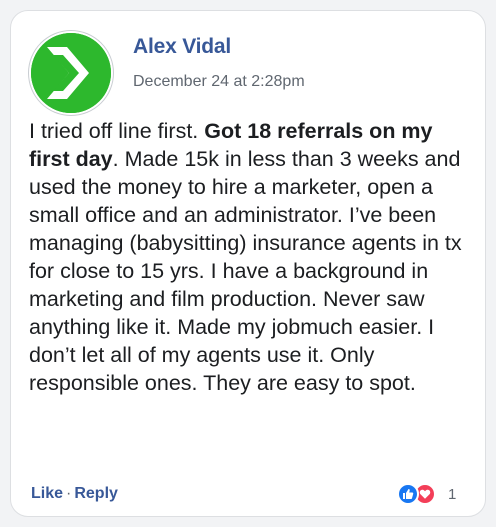 This screenshot has height=527, width=496. I want to click on reactions-summary: 1, so click(426, 494).